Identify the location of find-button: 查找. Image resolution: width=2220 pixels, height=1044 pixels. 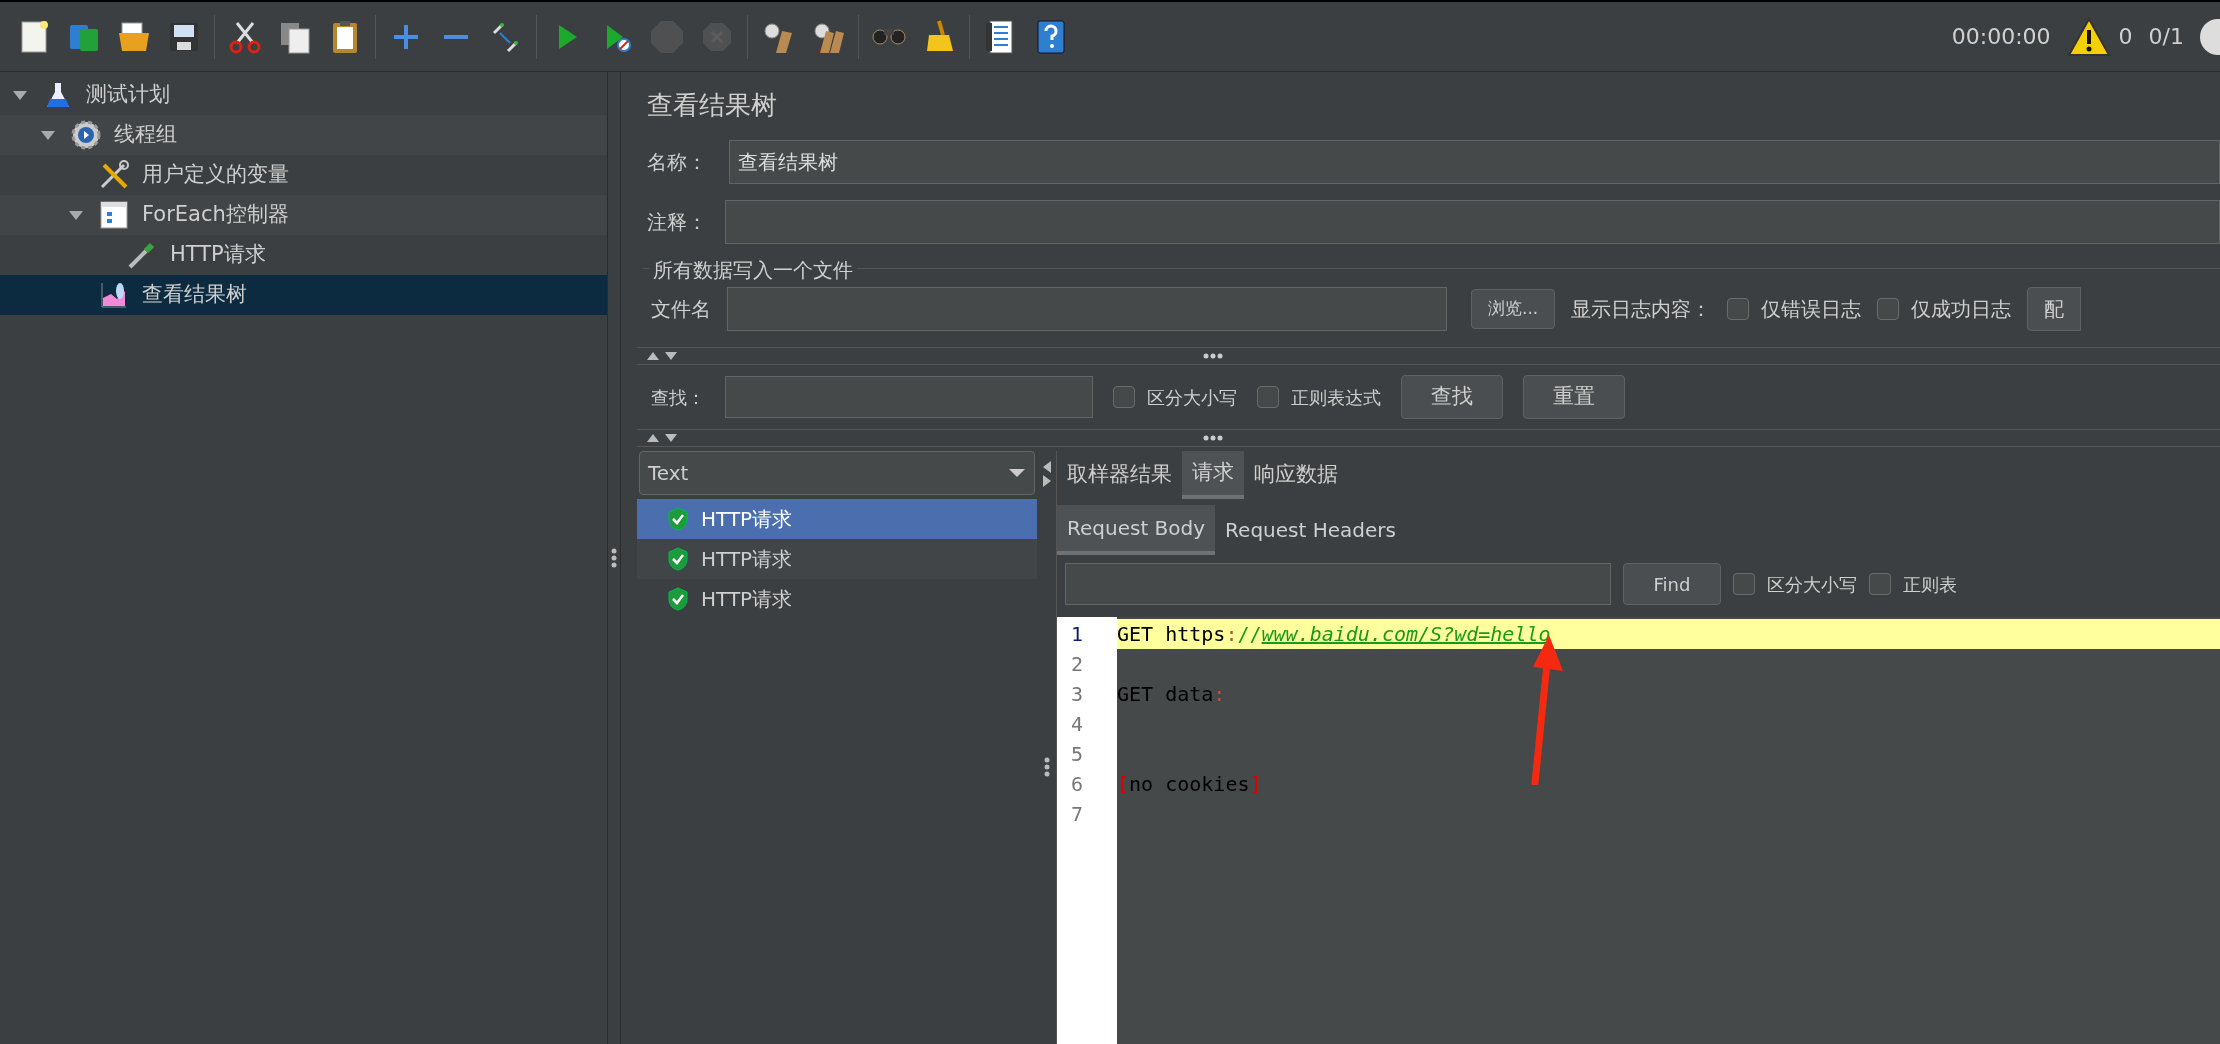
(1452, 397).